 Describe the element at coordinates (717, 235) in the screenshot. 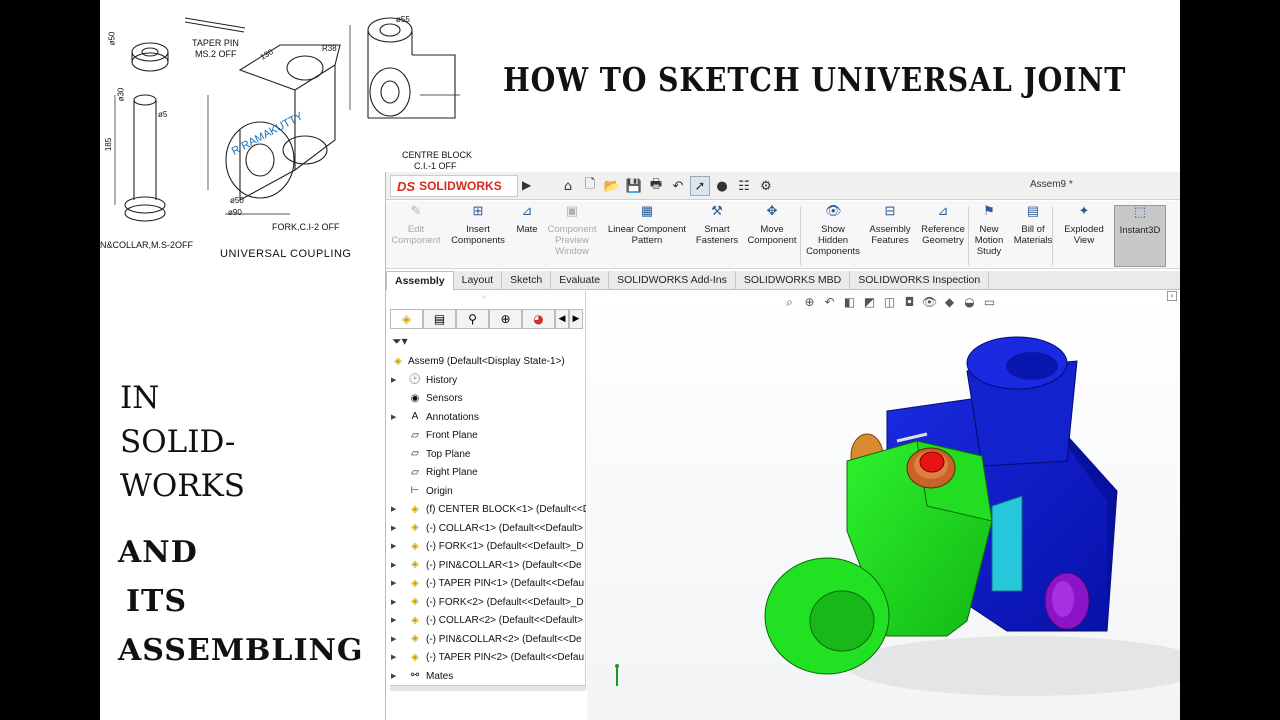

I see `smart-fasteners-button: ⚒ Smart Fasteners` at that location.